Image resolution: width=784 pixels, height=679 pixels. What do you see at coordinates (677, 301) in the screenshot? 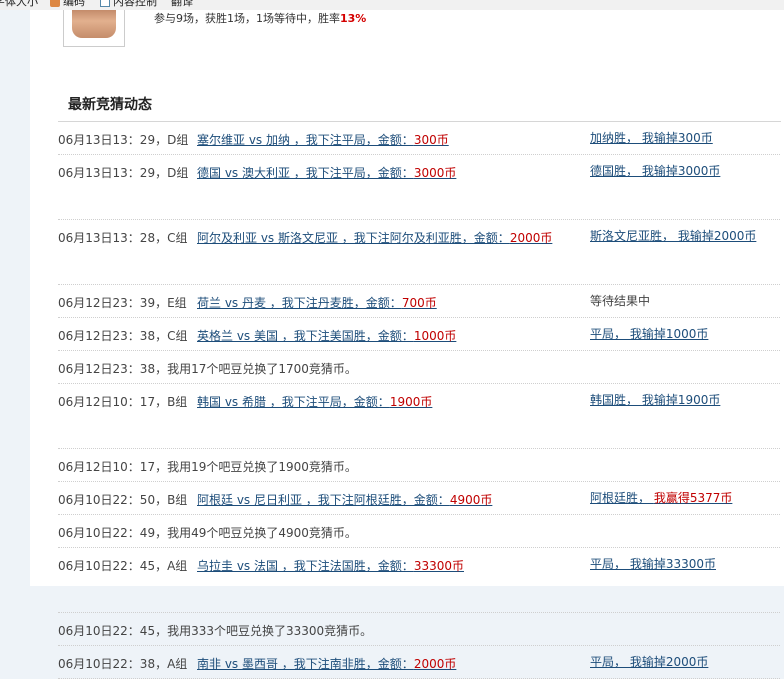
I see `bet-result: 等待结果中` at bounding box center [677, 301].